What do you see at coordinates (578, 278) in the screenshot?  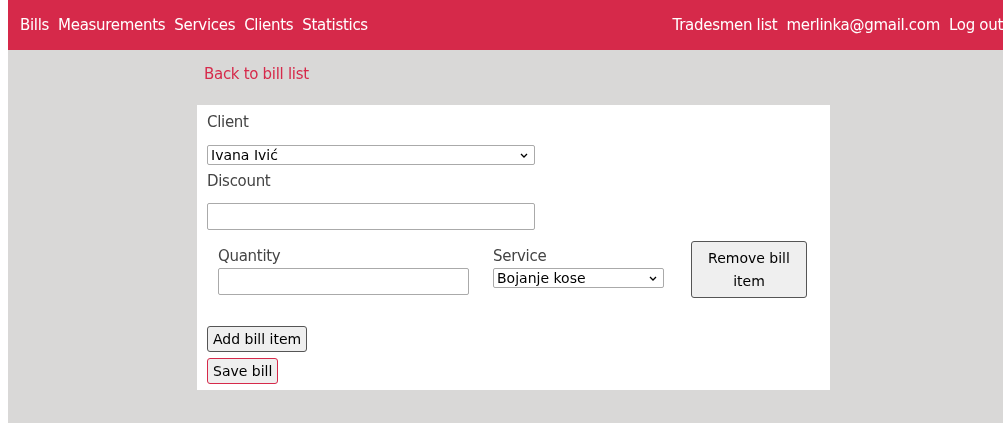 I see `service-select: Bojanje kose` at bounding box center [578, 278].